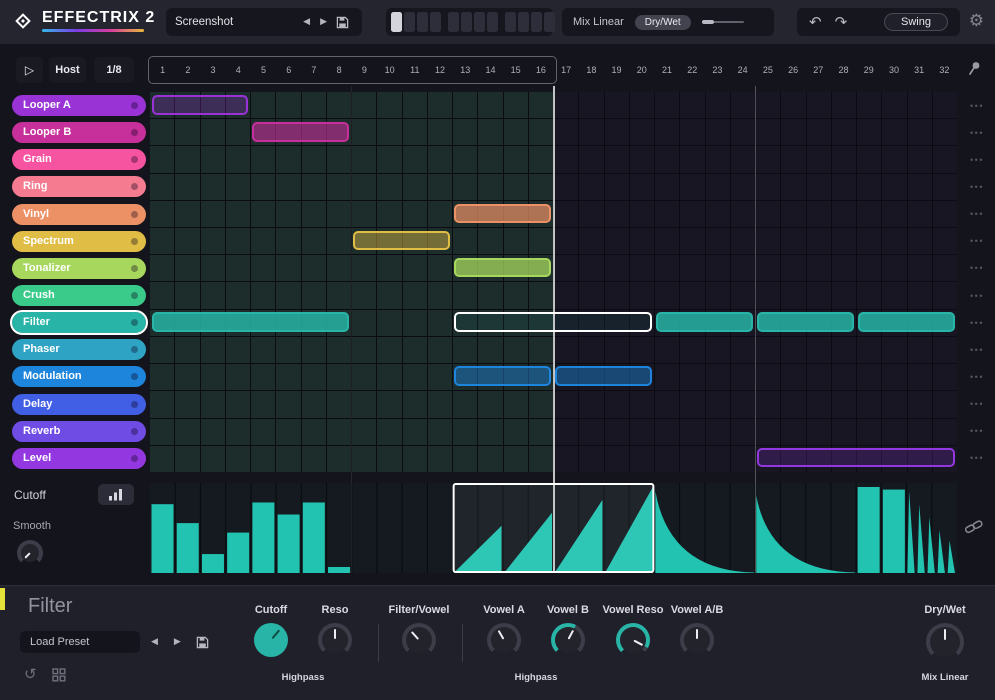  I want to click on step-number: 12, so click(439, 70).